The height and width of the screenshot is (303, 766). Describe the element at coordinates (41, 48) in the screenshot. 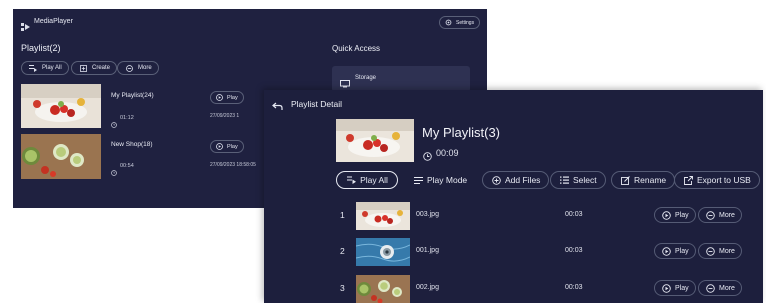

I see `section-title: Playlist(2)` at that location.